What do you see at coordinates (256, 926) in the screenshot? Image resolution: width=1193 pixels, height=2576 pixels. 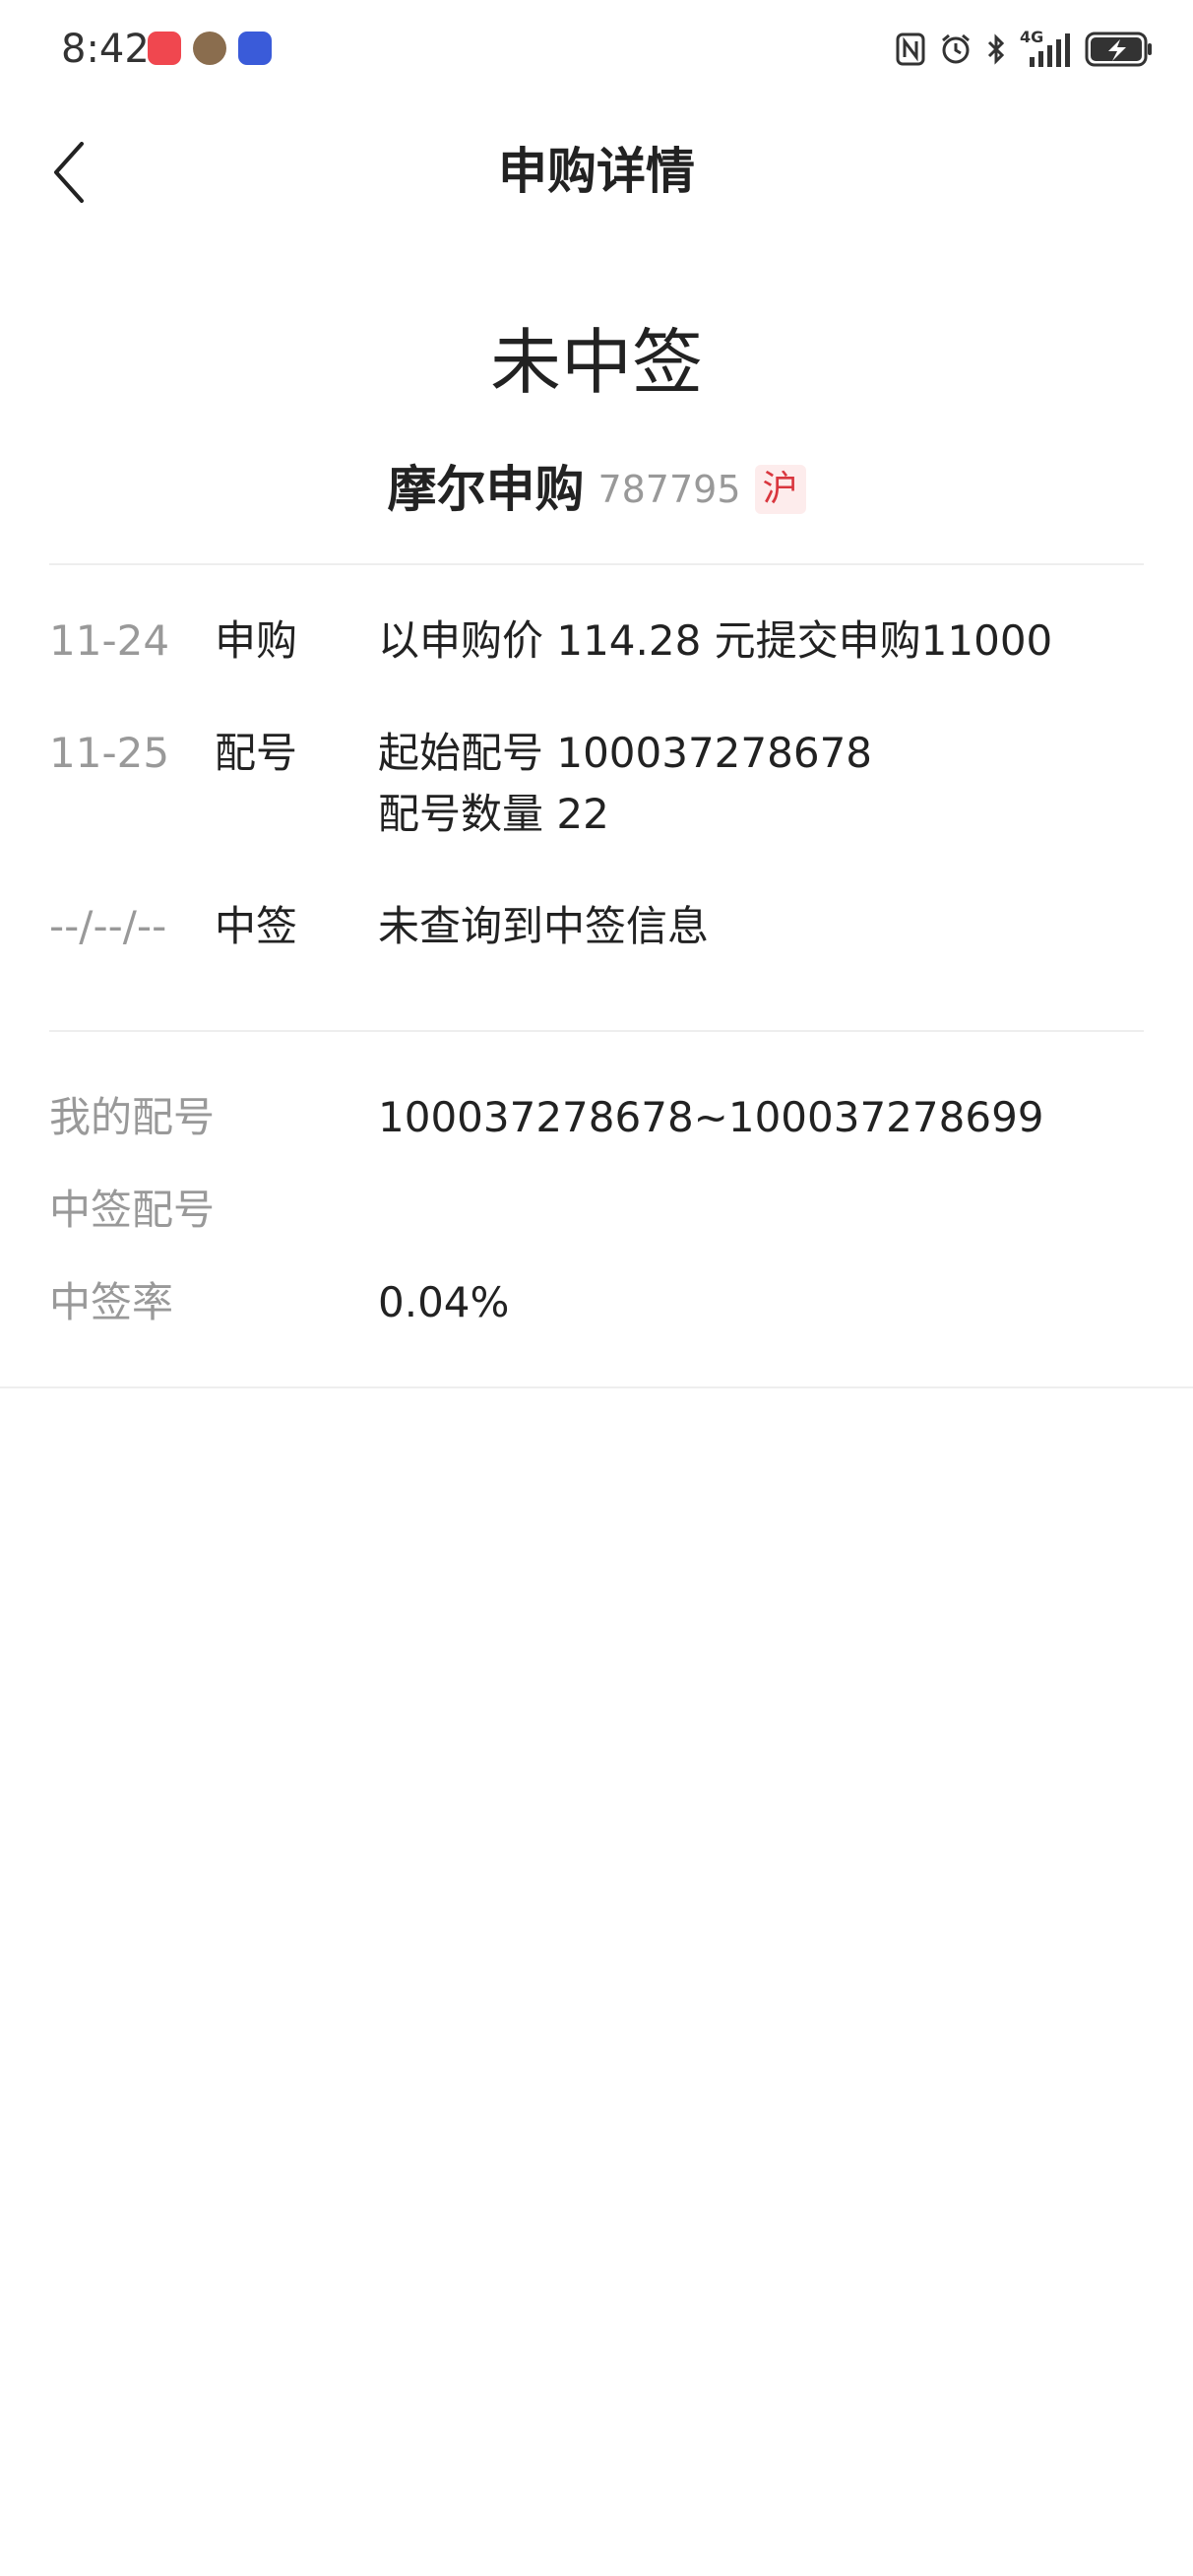 I see `timeline-event: 中签` at bounding box center [256, 926].